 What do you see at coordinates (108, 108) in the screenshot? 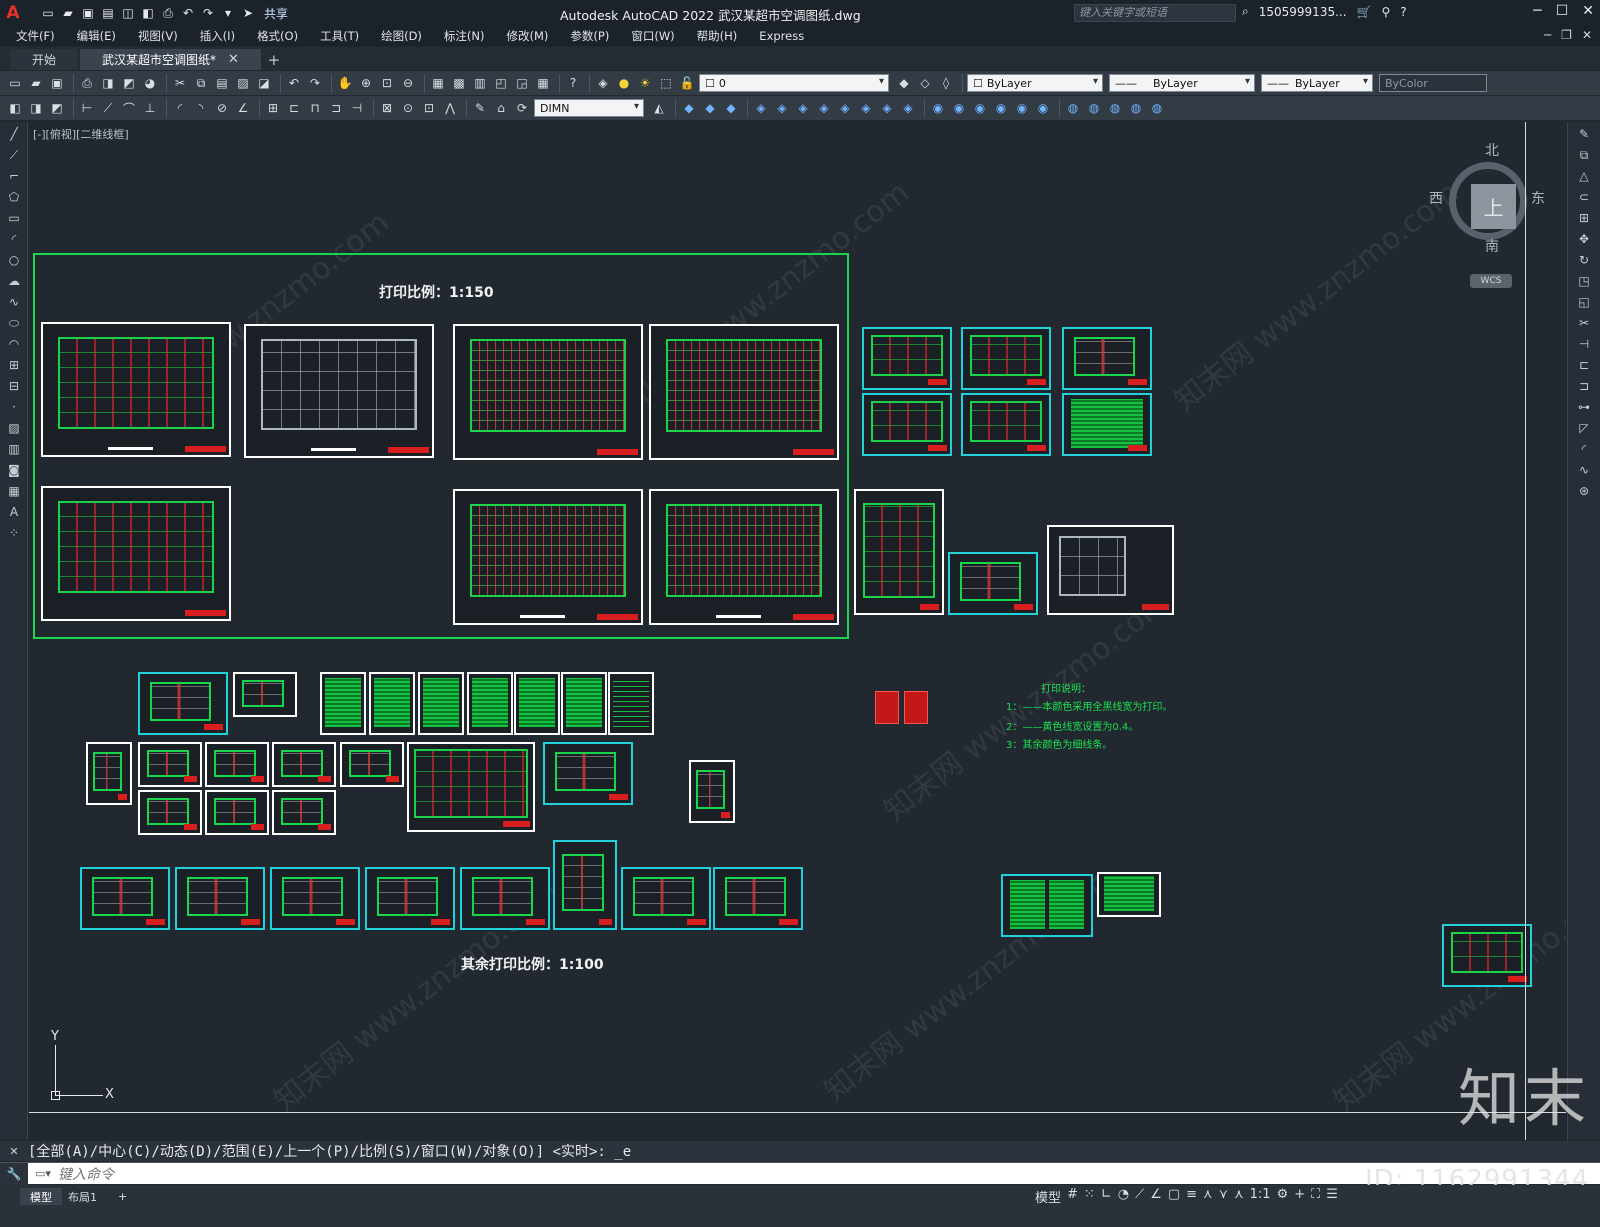
I see `aligned-dim-icon: ⟋` at bounding box center [108, 108].